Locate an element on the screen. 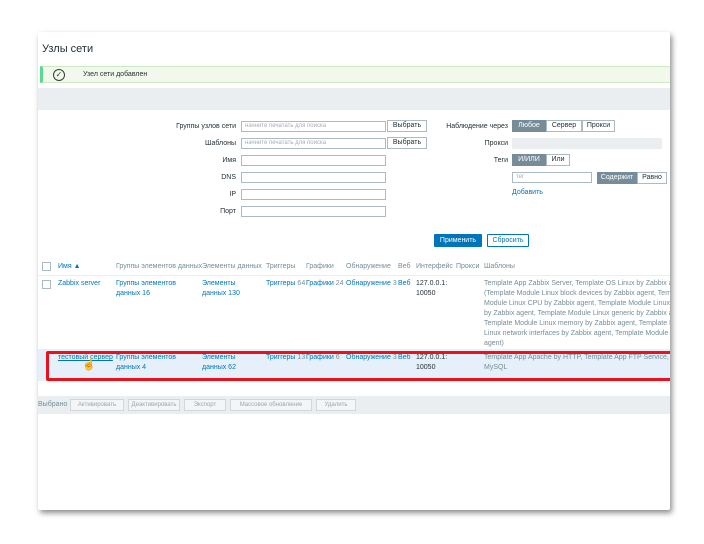  ip-label: IP is located at coordinates (232, 194).